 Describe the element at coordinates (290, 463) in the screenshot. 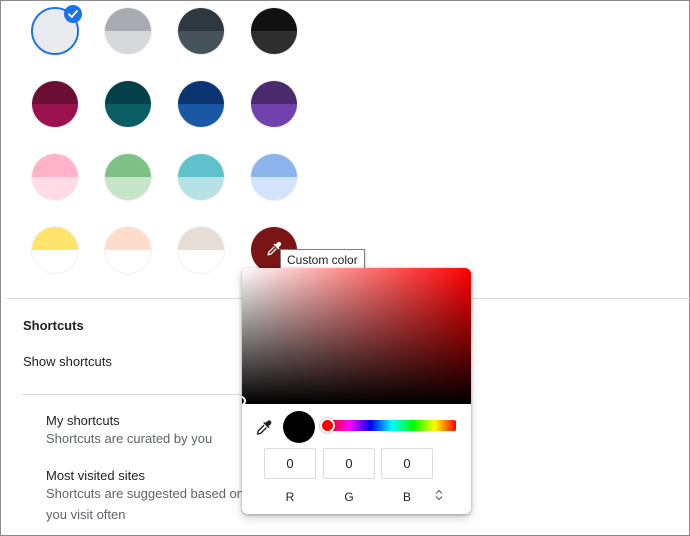

I see `red-value-input` at that location.